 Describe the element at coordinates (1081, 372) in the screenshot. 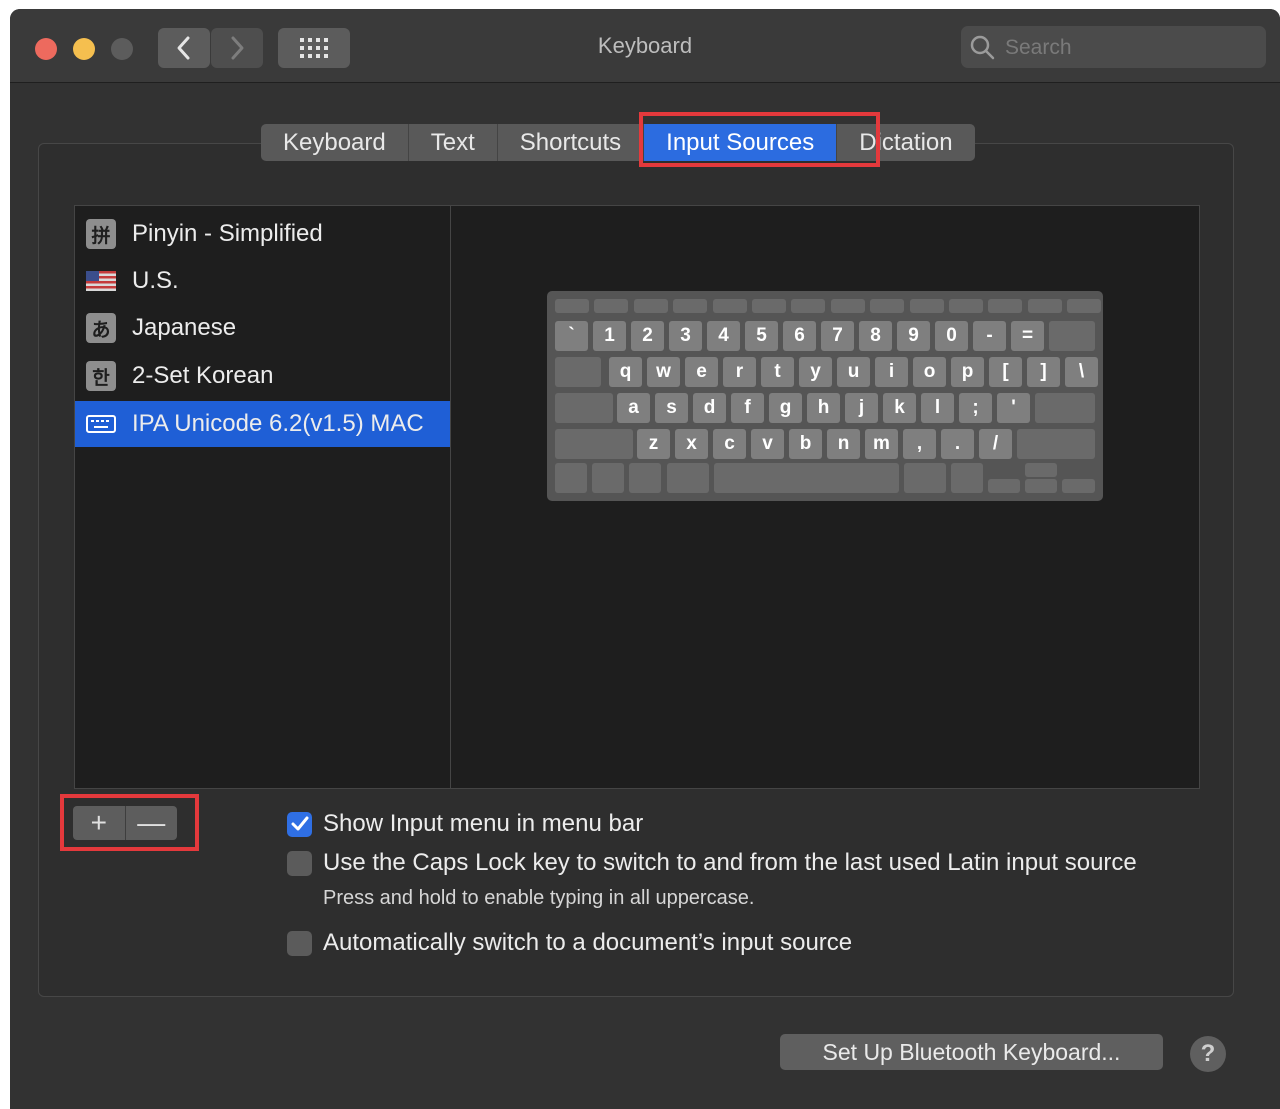

I see `keyboard-key: \` at that location.